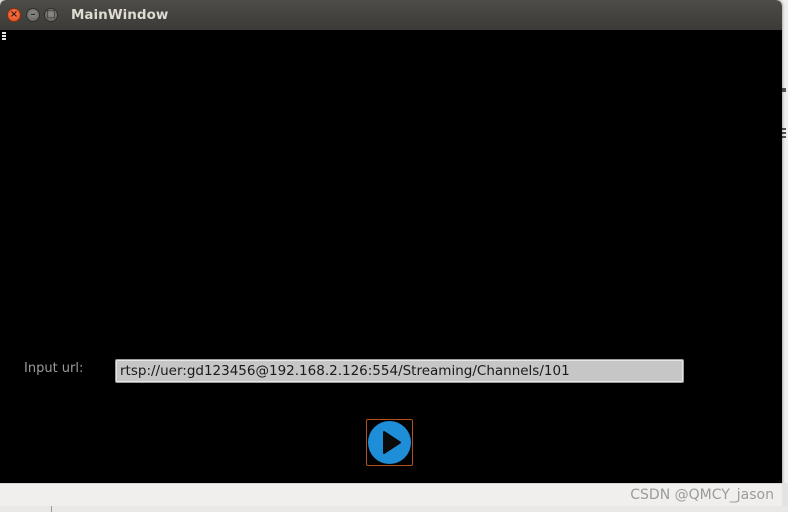 The height and width of the screenshot is (512, 788). I want to click on maximize-icon: □, so click(51, 15).